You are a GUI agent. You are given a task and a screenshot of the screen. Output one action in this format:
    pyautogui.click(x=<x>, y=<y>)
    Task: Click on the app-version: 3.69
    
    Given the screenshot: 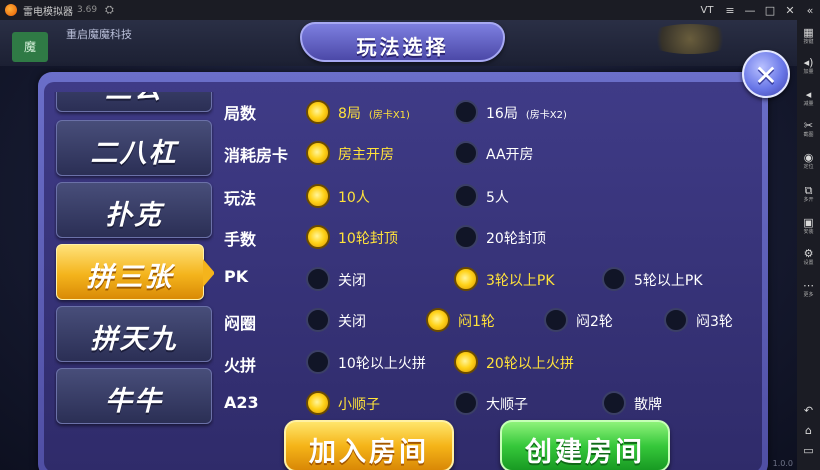 What is the action you would take?
    pyautogui.click(x=87, y=10)
    